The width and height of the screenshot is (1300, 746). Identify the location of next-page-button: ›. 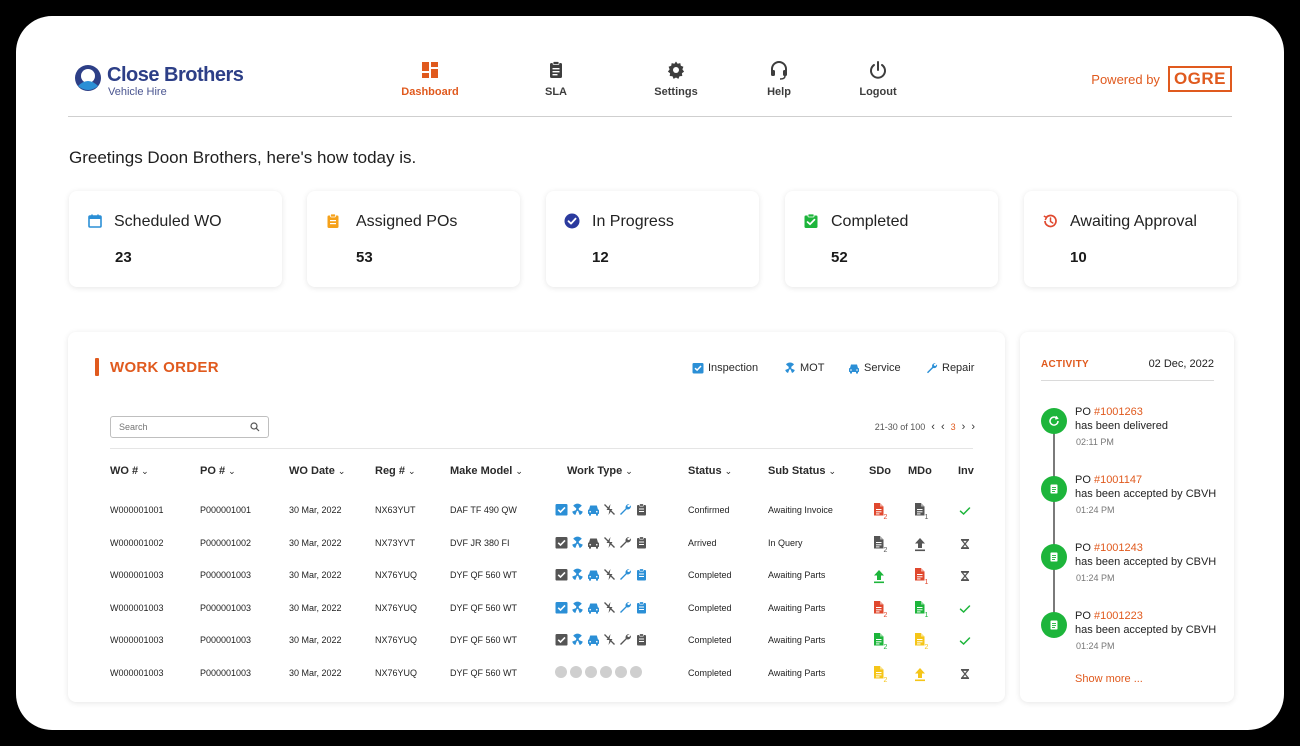
(964, 427).